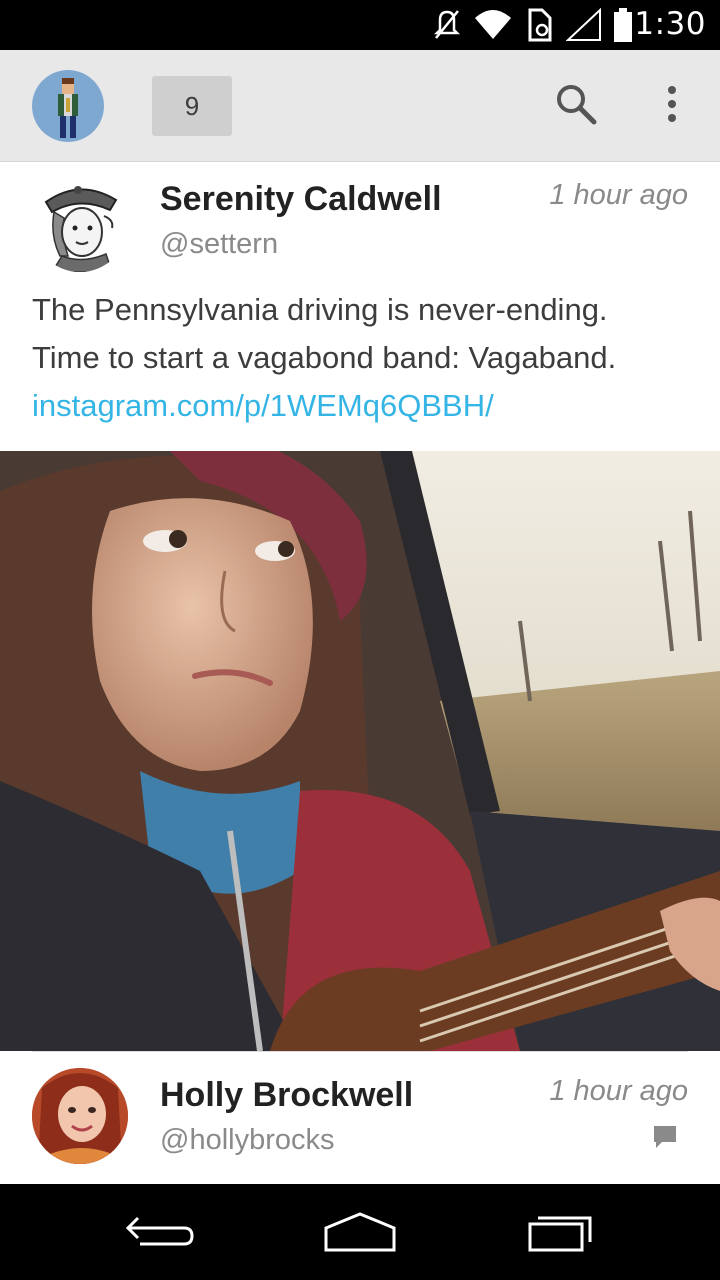  I want to click on author-handle: @settern, so click(219, 244).